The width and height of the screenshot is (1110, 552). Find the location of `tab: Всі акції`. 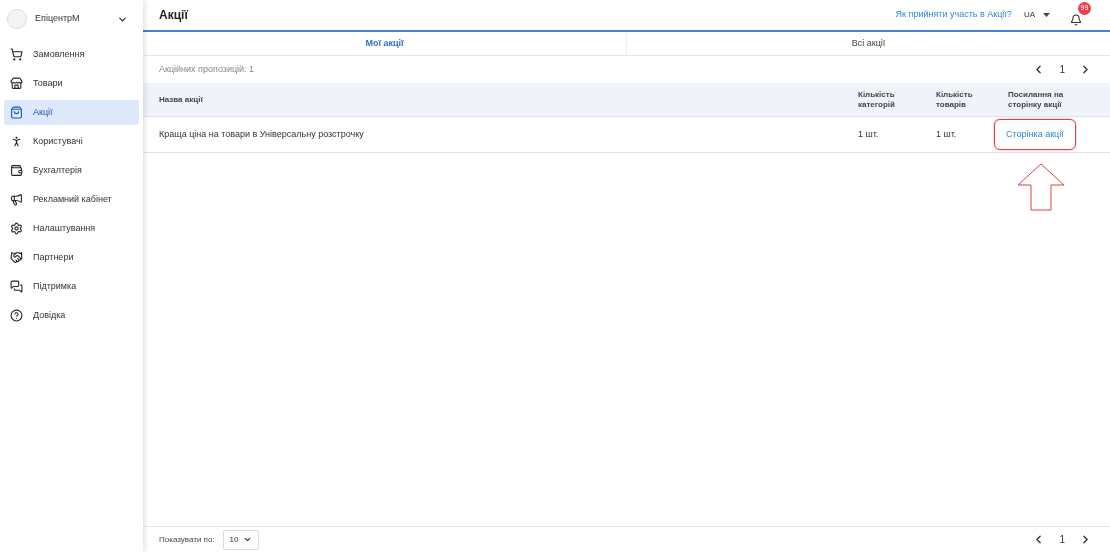

tab: Всі акції is located at coordinates (868, 43).